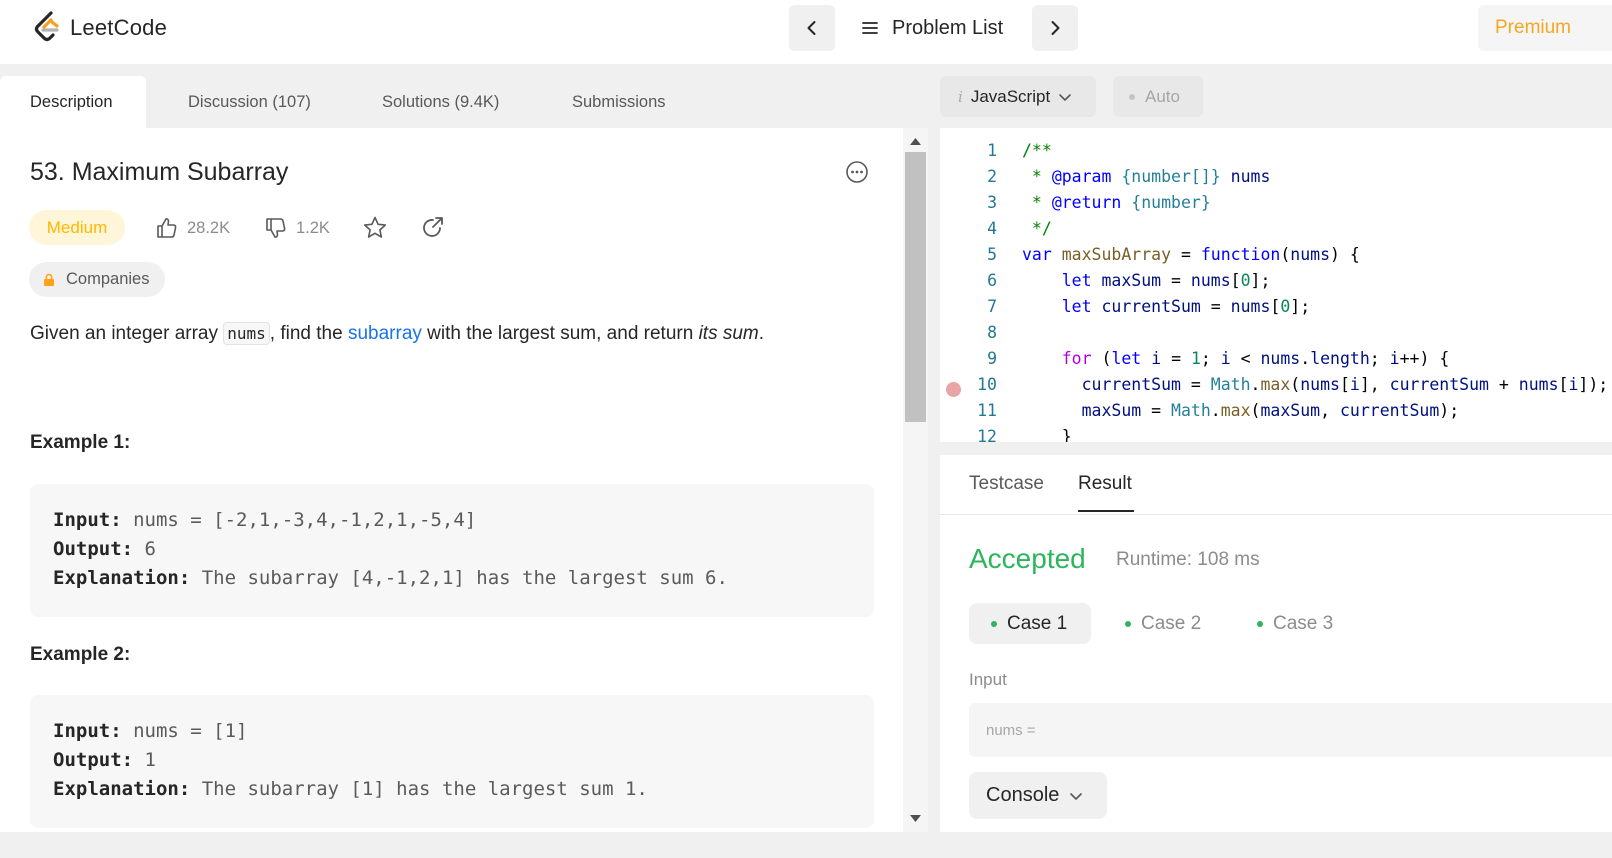  I want to click on console-label: Console, so click(1023, 795).